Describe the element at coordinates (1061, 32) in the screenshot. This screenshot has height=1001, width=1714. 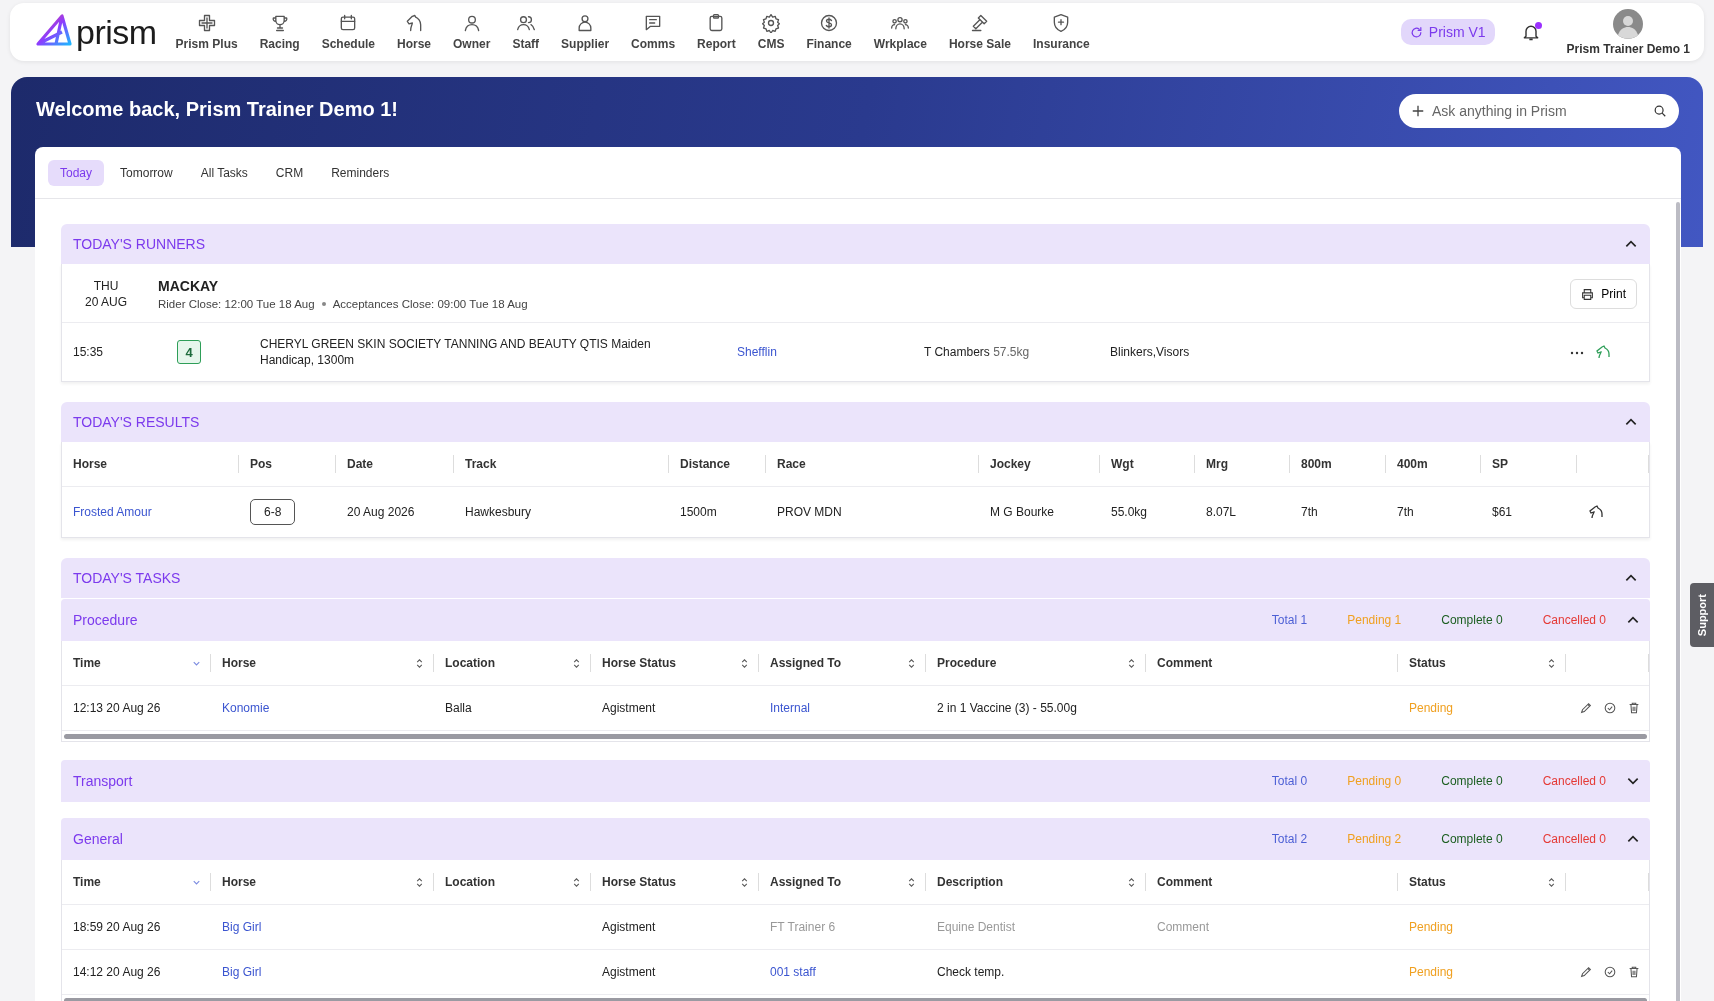
I see `nav-item: Insurance` at that location.